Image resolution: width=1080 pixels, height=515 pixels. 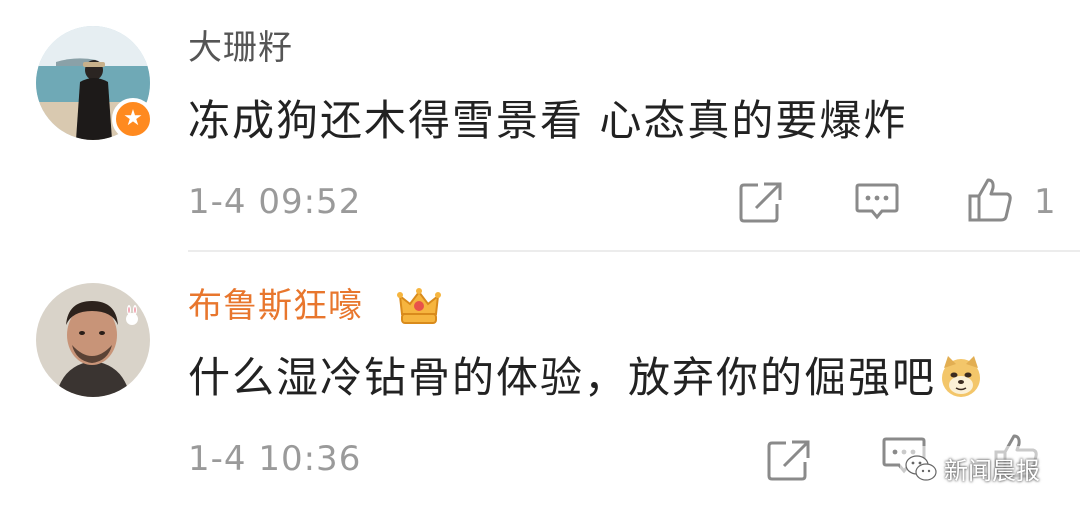 I want to click on comment-text: 什么湿冷钻骨的体验，放弃你的倔强吧, so click(x=586, y=378).